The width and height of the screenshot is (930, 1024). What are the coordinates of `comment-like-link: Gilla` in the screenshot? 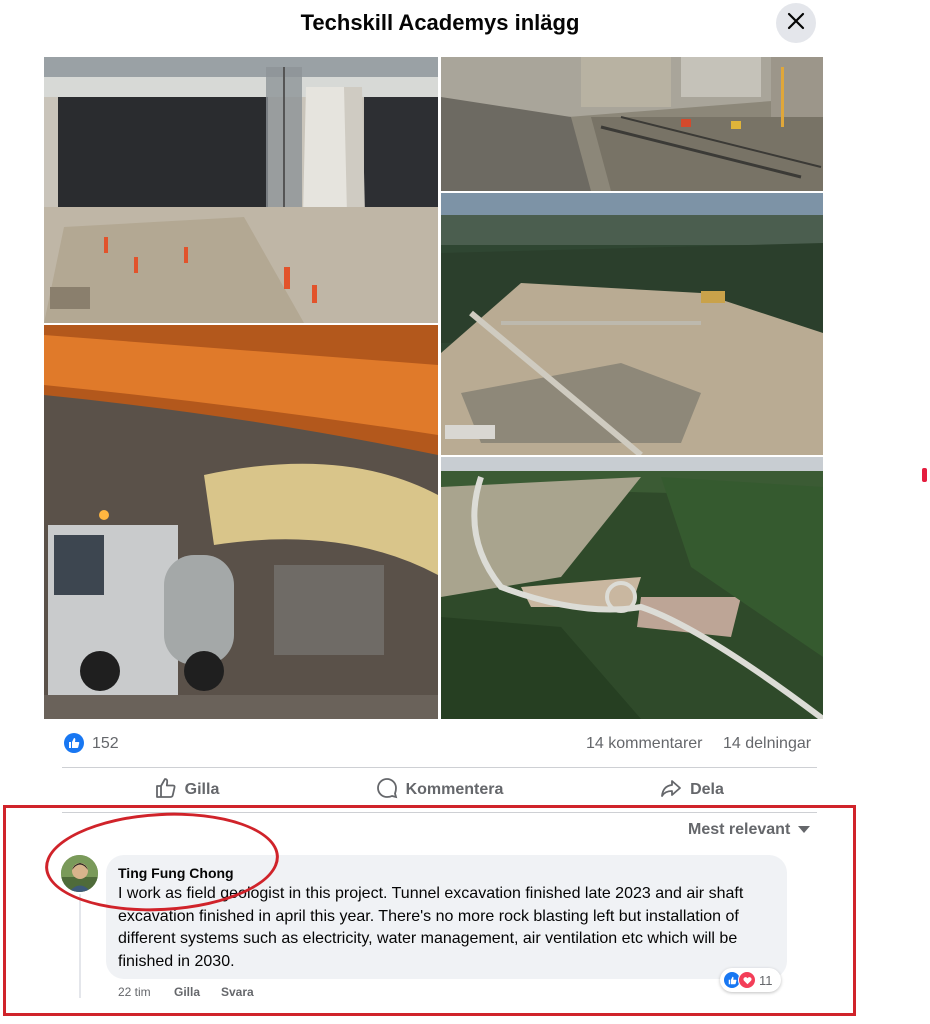 It's located at (187, 992).